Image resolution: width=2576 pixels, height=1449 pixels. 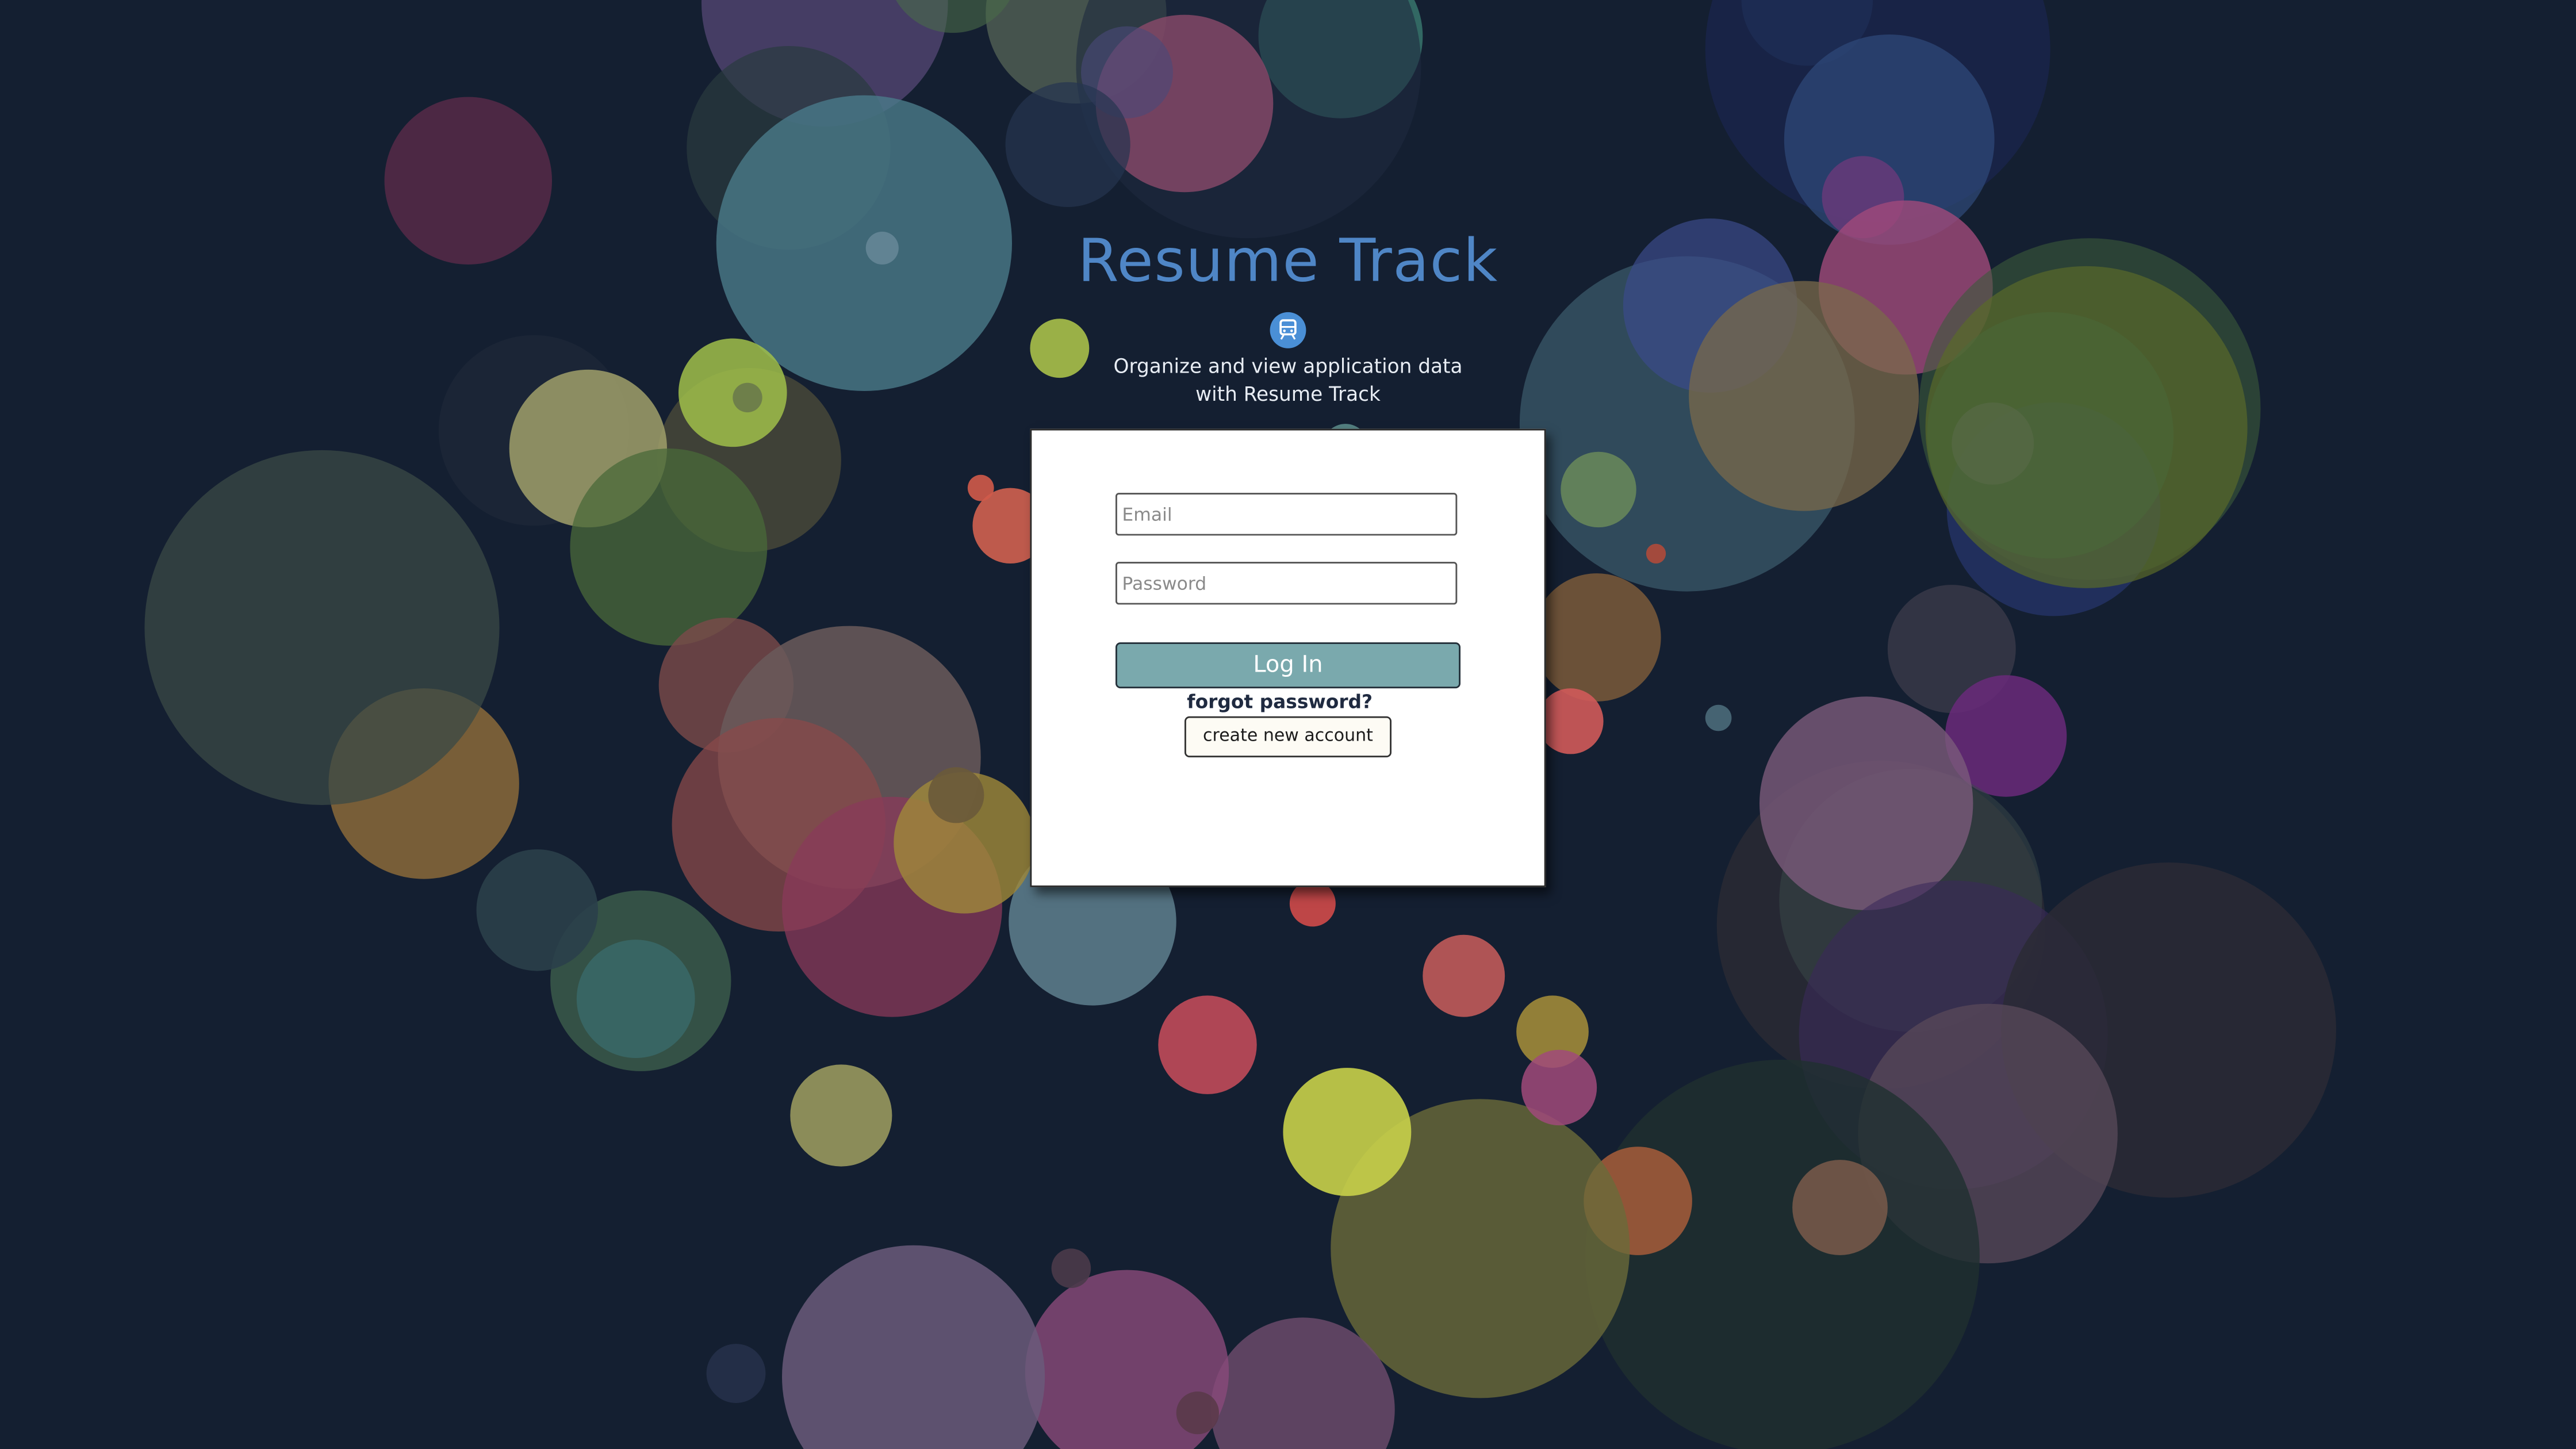 What do you see at coordinates (1288, 394) in the screenshot?
I see `tagline-line-2: with Resume Track` at bounding box center [1288, 394].